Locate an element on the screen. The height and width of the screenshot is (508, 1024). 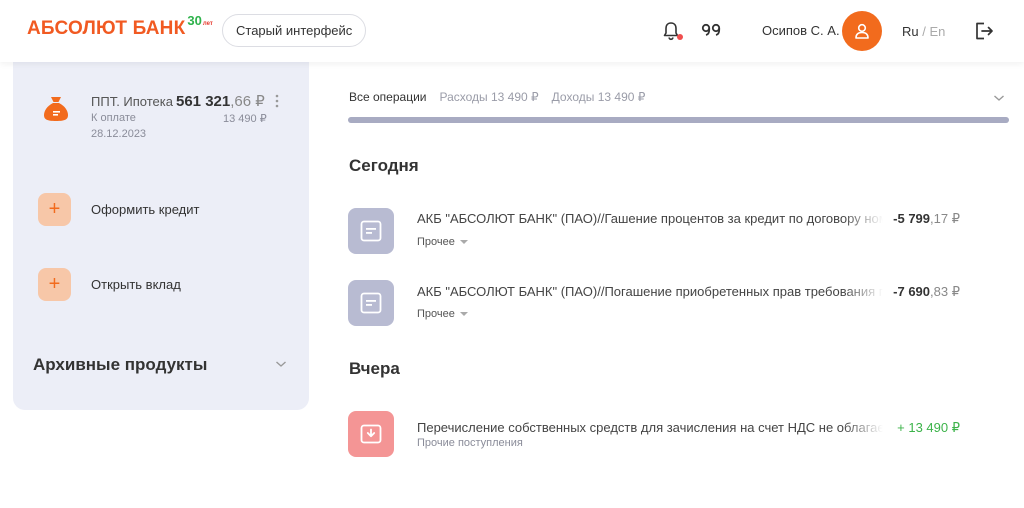
loan-balance: 561 321,66 ₽ is located at coordinates (220, 101).